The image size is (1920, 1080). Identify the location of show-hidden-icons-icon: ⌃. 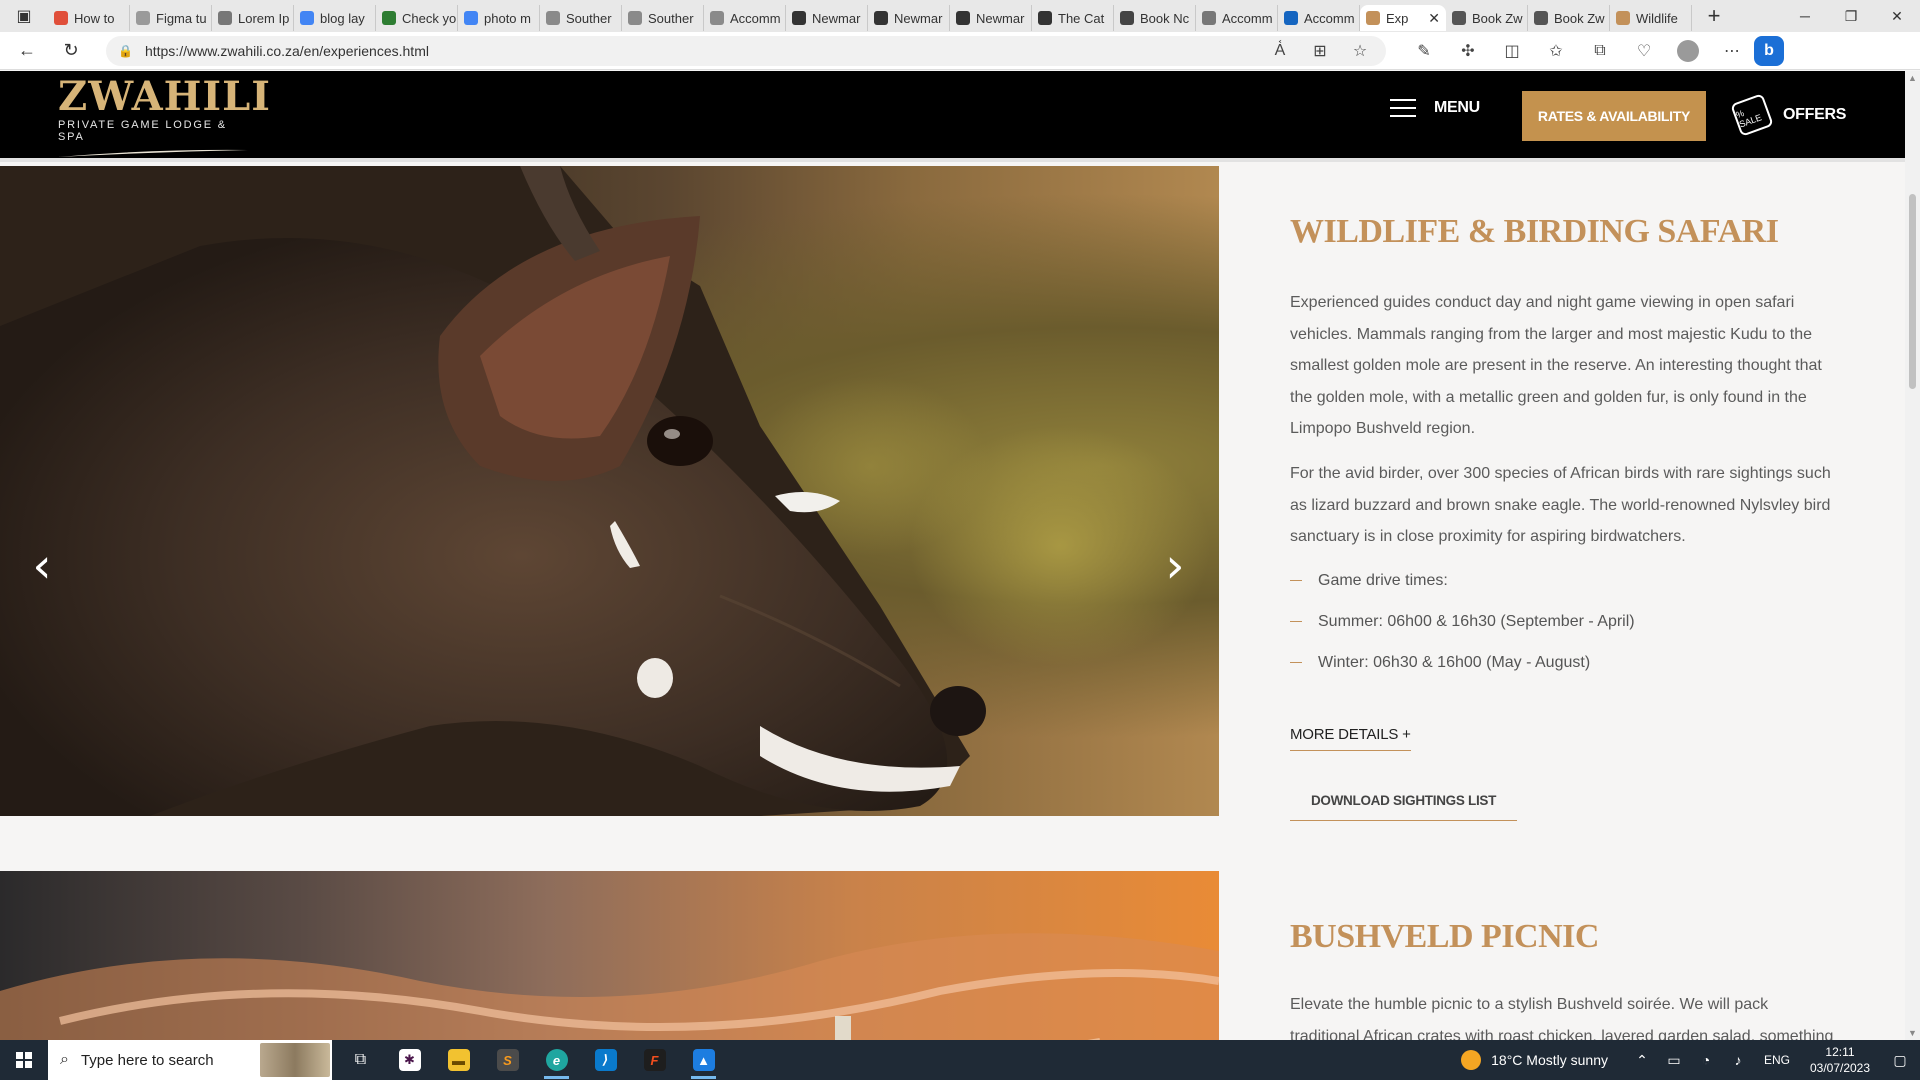
(1642, 1060).